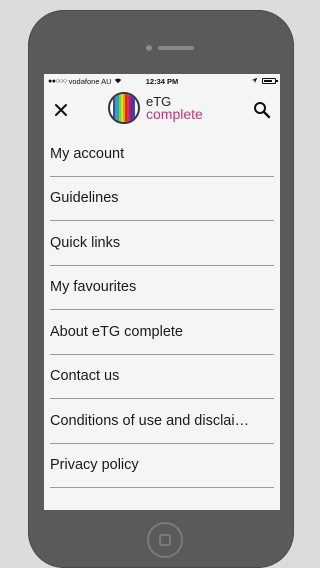  What do you see at coordinates (162, 466) in the screenshot?
I see `menu-item-privacy-policy: Privacy policy` at bounding box center [162, 466].